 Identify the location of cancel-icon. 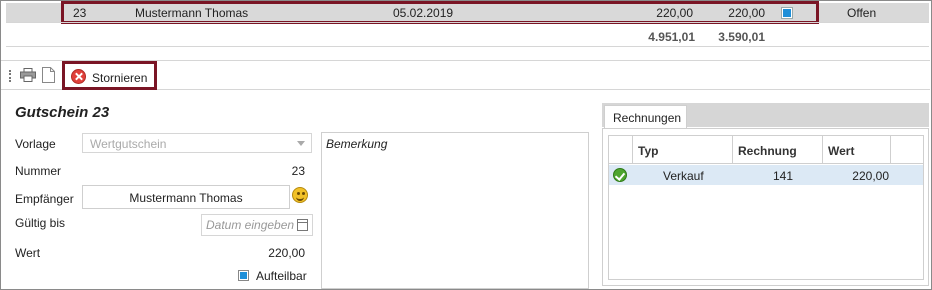
(78, 76).